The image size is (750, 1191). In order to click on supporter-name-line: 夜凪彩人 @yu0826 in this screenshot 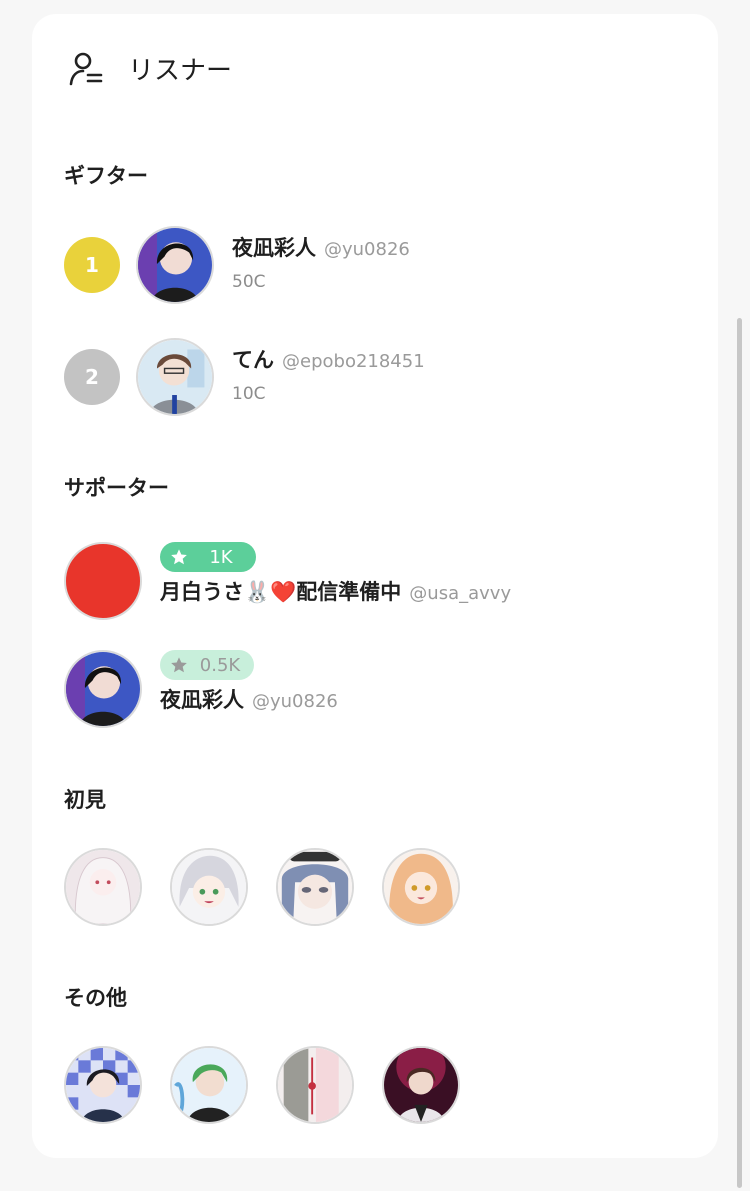, I will do `click(249, 699)`.